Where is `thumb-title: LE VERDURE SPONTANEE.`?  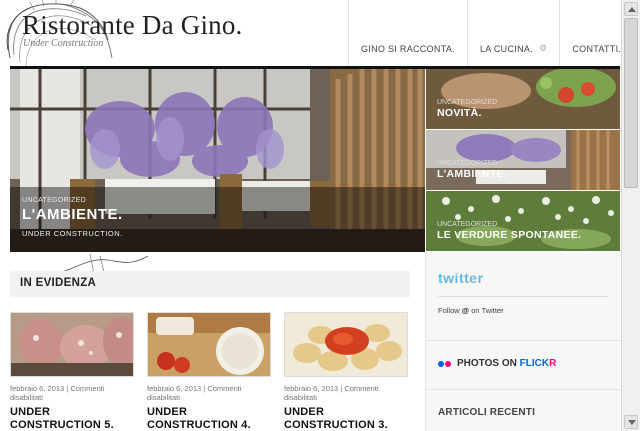
thumb-title: LE VERDURE SPONTANEE. is located at coordinates (509, 235).